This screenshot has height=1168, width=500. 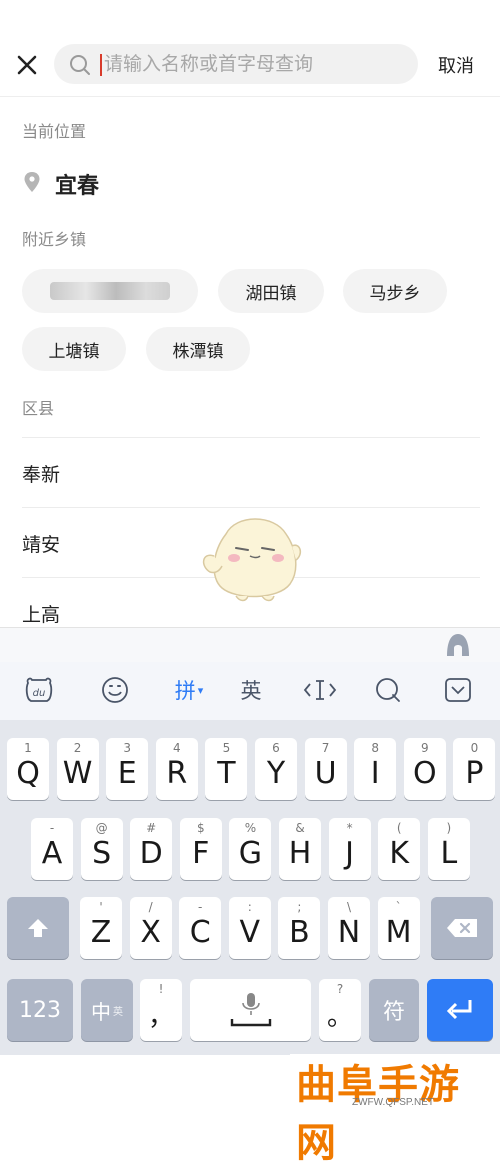 I want to click on key-sub-label: `, so click(x=398, y=907).